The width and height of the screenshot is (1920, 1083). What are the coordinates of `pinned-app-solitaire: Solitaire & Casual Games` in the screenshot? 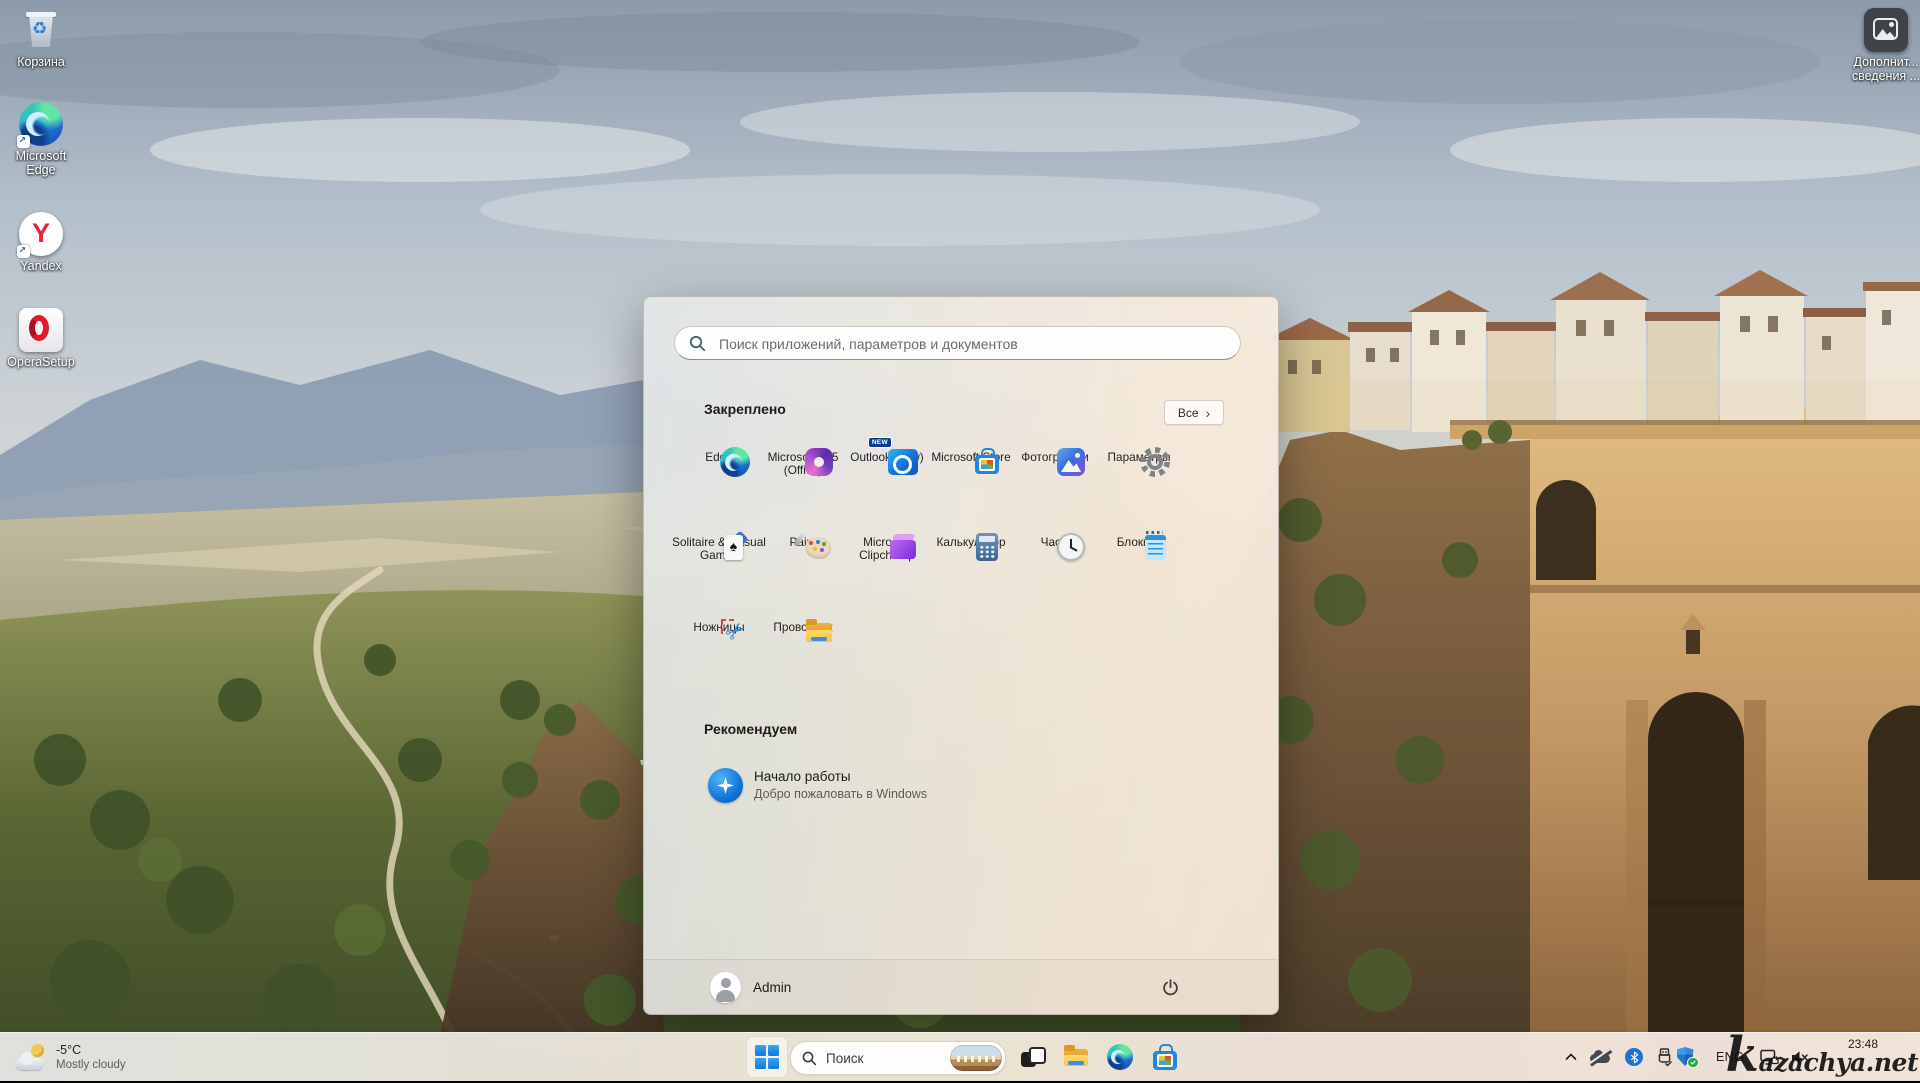 It's located at (719, 569).